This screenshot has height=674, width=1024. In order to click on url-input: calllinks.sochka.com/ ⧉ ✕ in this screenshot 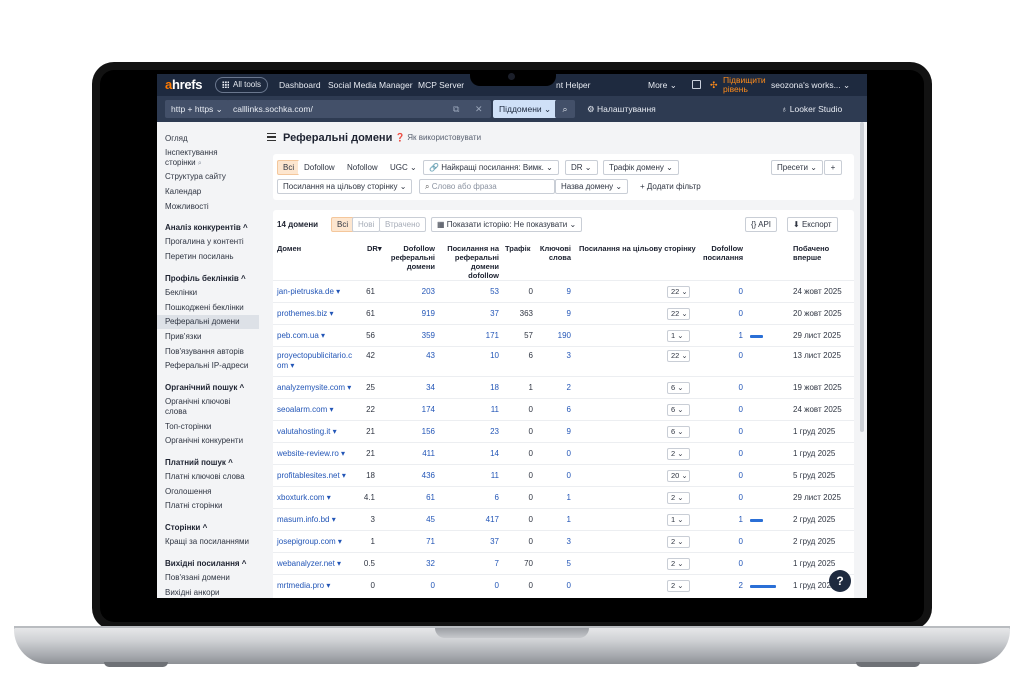, I will do `click(359, 109)`.